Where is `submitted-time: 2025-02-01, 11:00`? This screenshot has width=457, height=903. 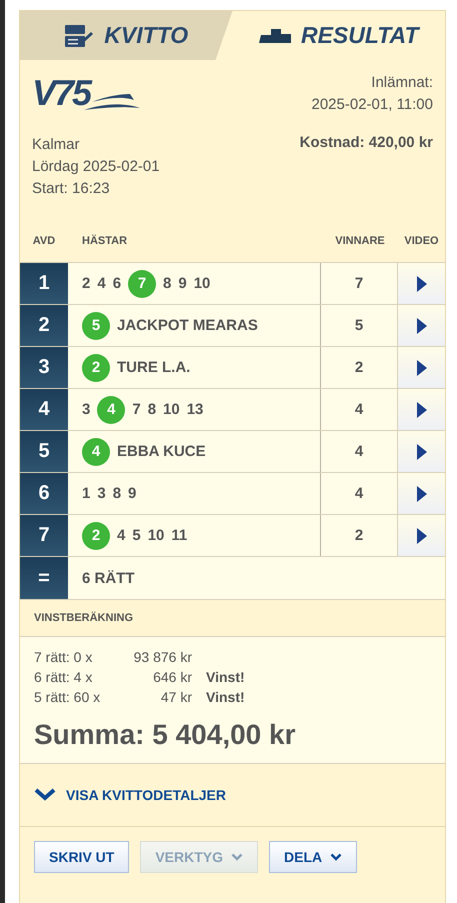 submitted-time: 2025-02-01, 11:00 is located at coordinates (372, 105).